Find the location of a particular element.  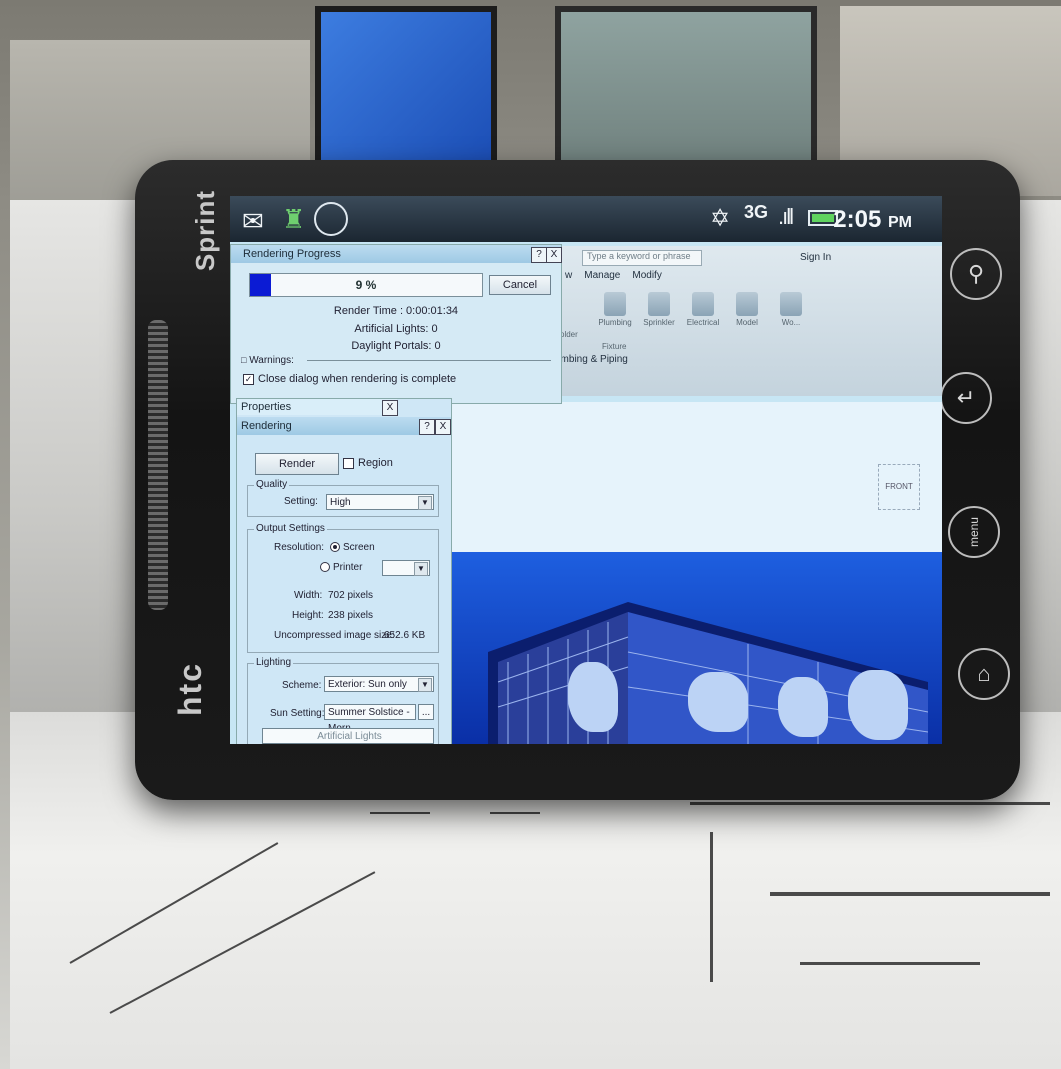

network-type: 3G is located at coordinates (756, 212).